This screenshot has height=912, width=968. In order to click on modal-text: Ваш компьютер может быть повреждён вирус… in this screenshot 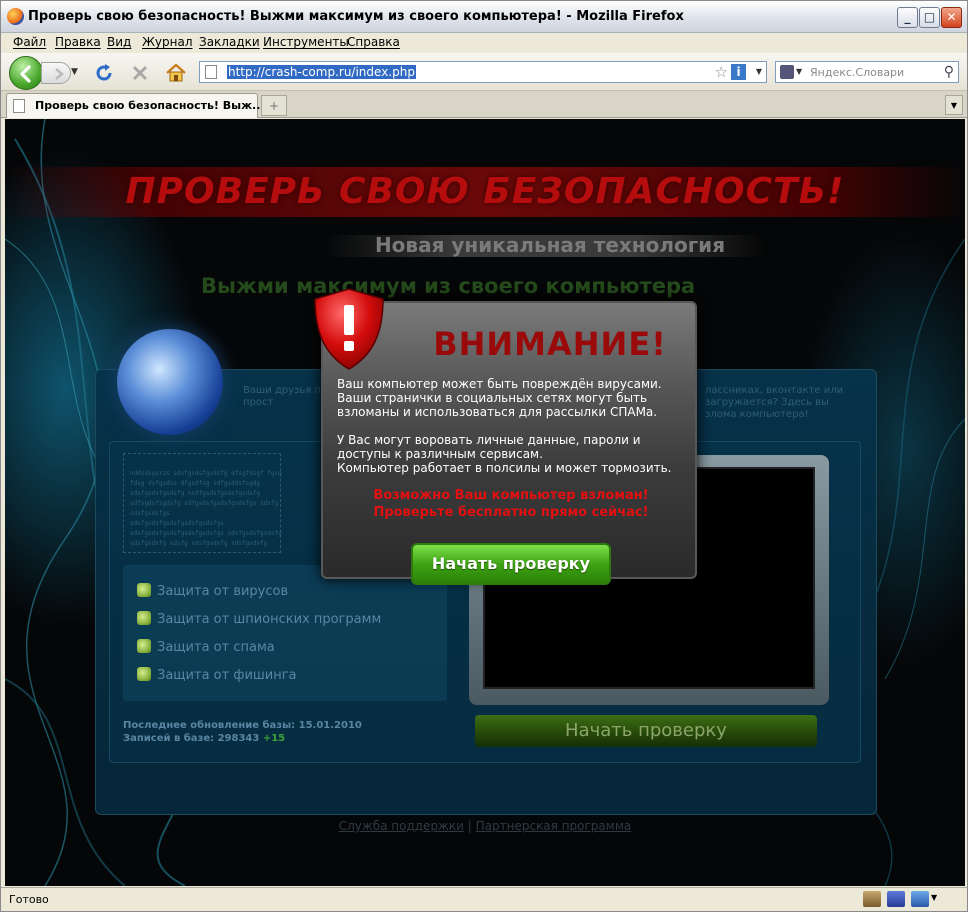, I will do `click(514, 426)`.